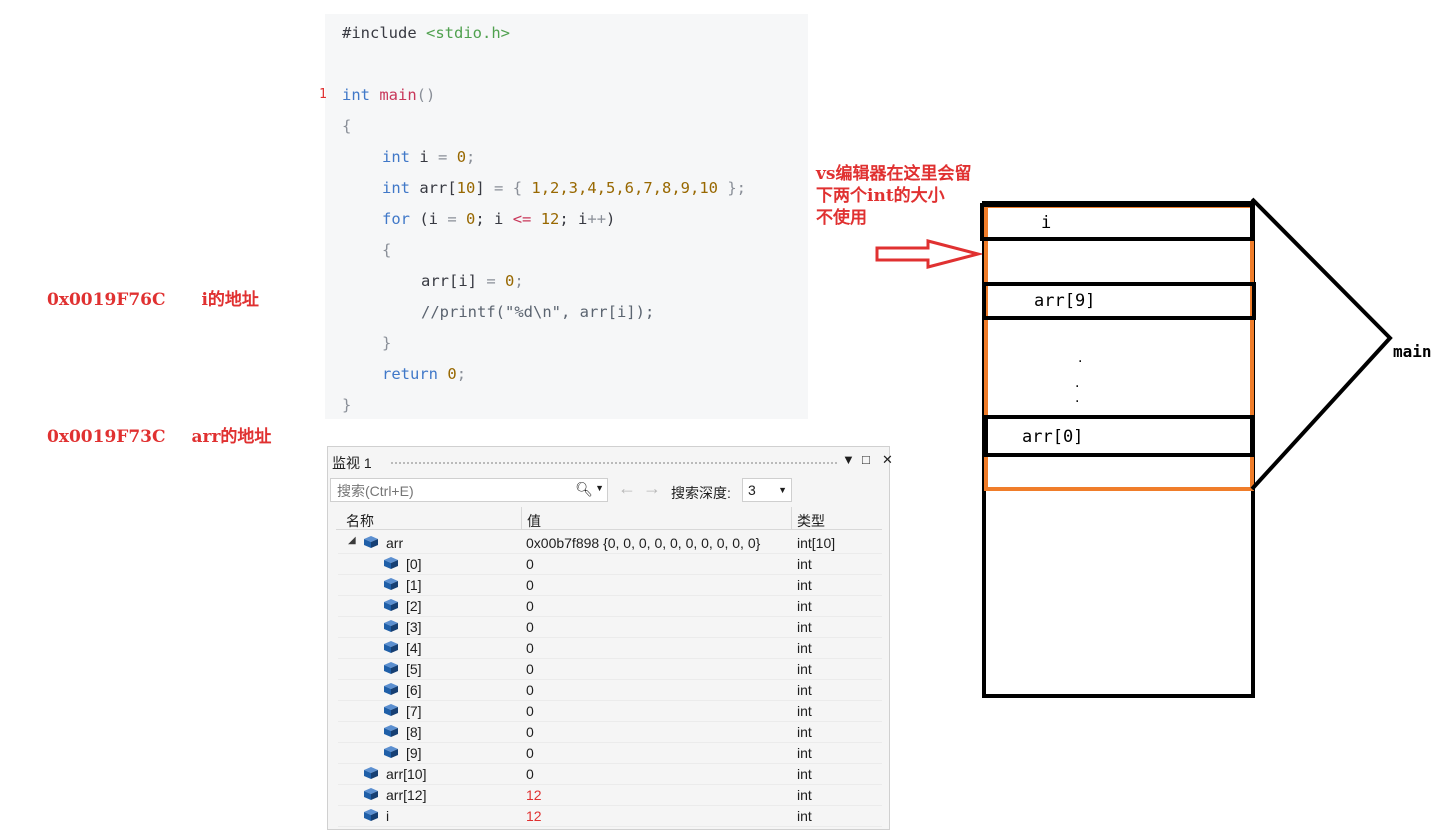 Image resolution: width=1450 pixels, height=840 pixels. Describe the element at coordinates (816, 543) in the screenshot. I see `watch-row-type: int[10]` at that location.